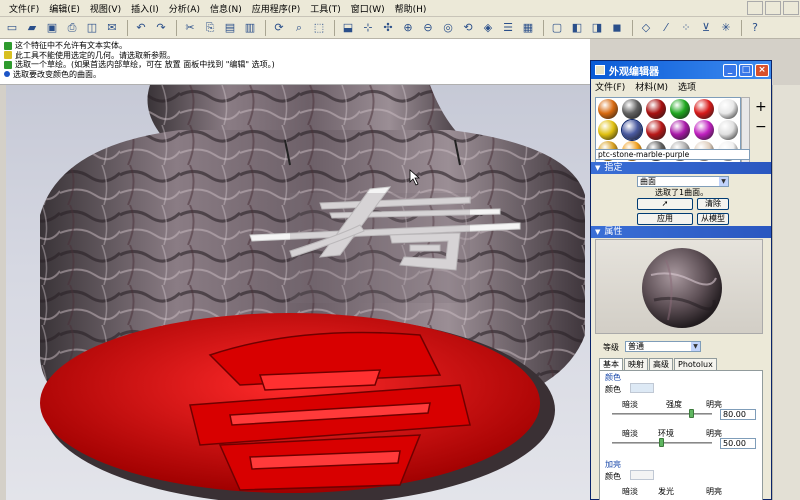 The height and width of the screenshot is (500, 800). I want to click on hidden-line-icon: ◧, so click(577, 28).